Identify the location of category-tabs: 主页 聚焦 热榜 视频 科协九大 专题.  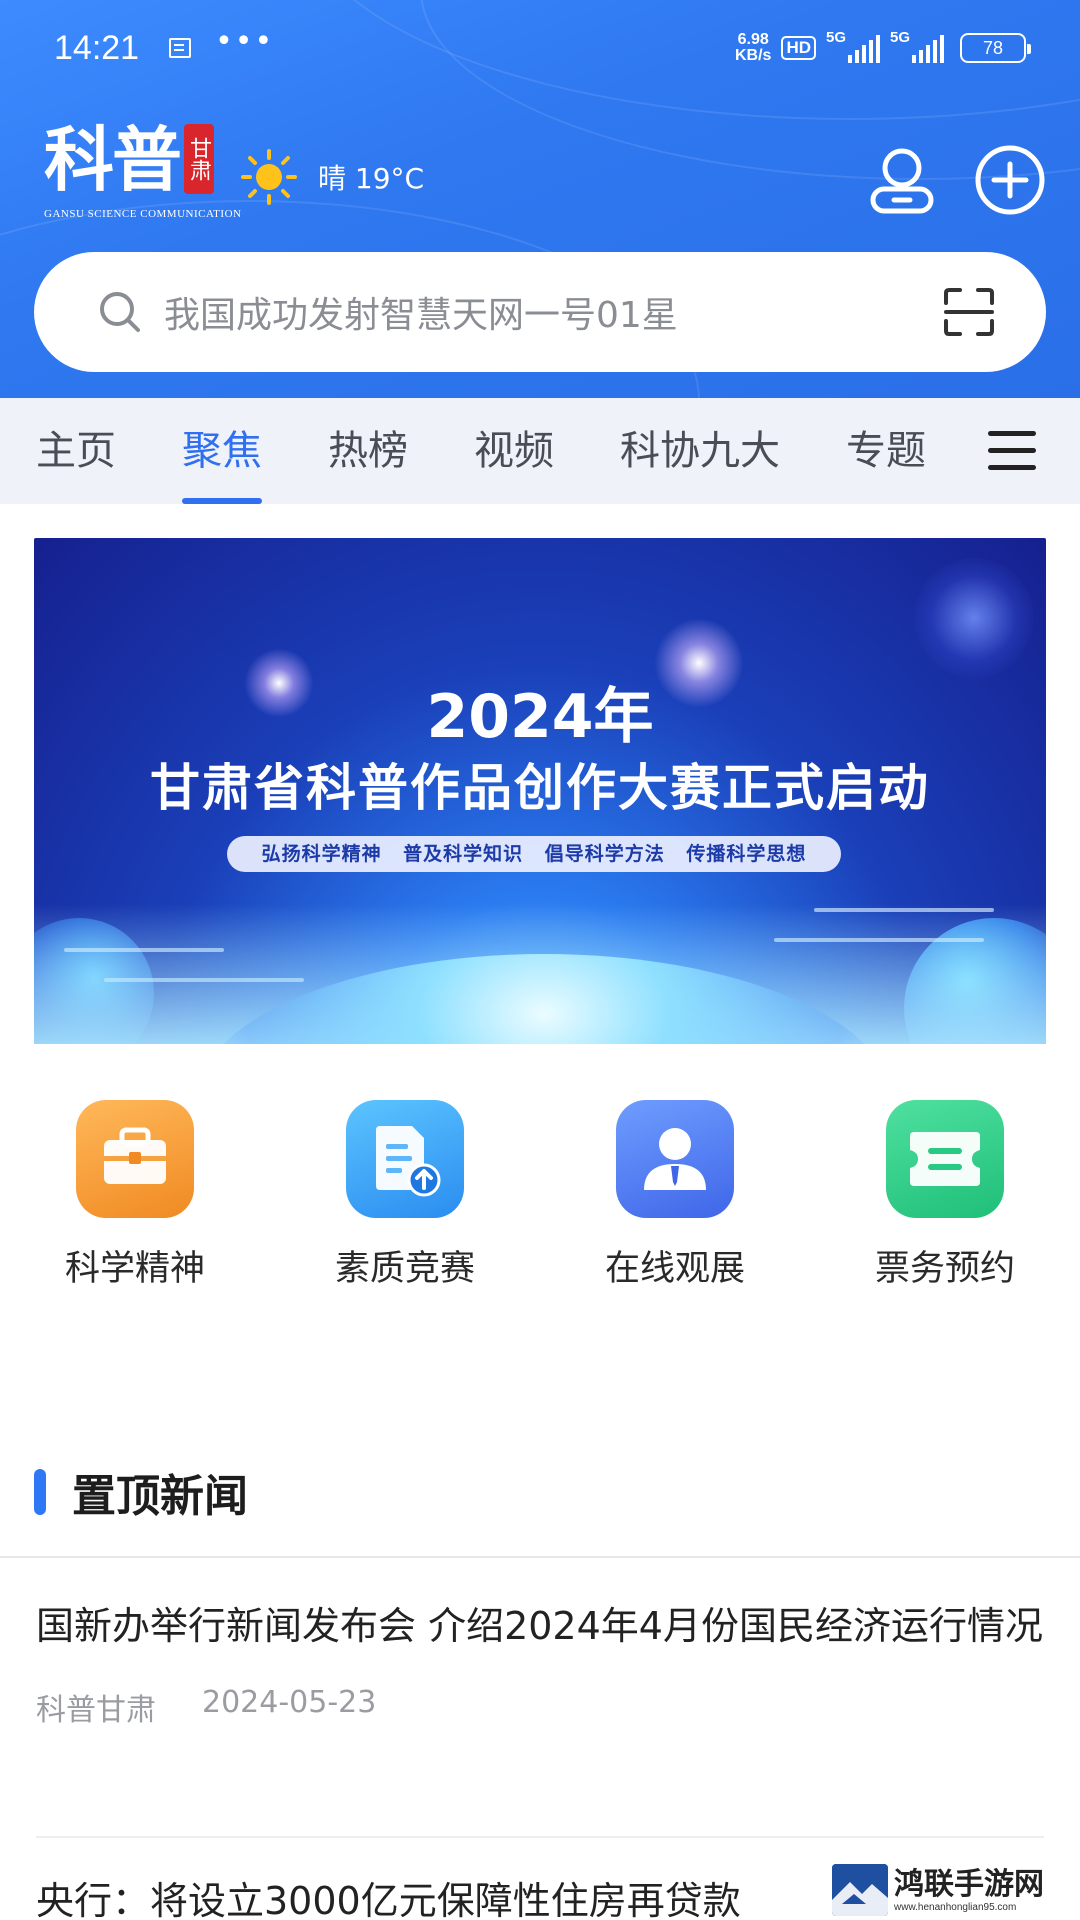
(540, 451).